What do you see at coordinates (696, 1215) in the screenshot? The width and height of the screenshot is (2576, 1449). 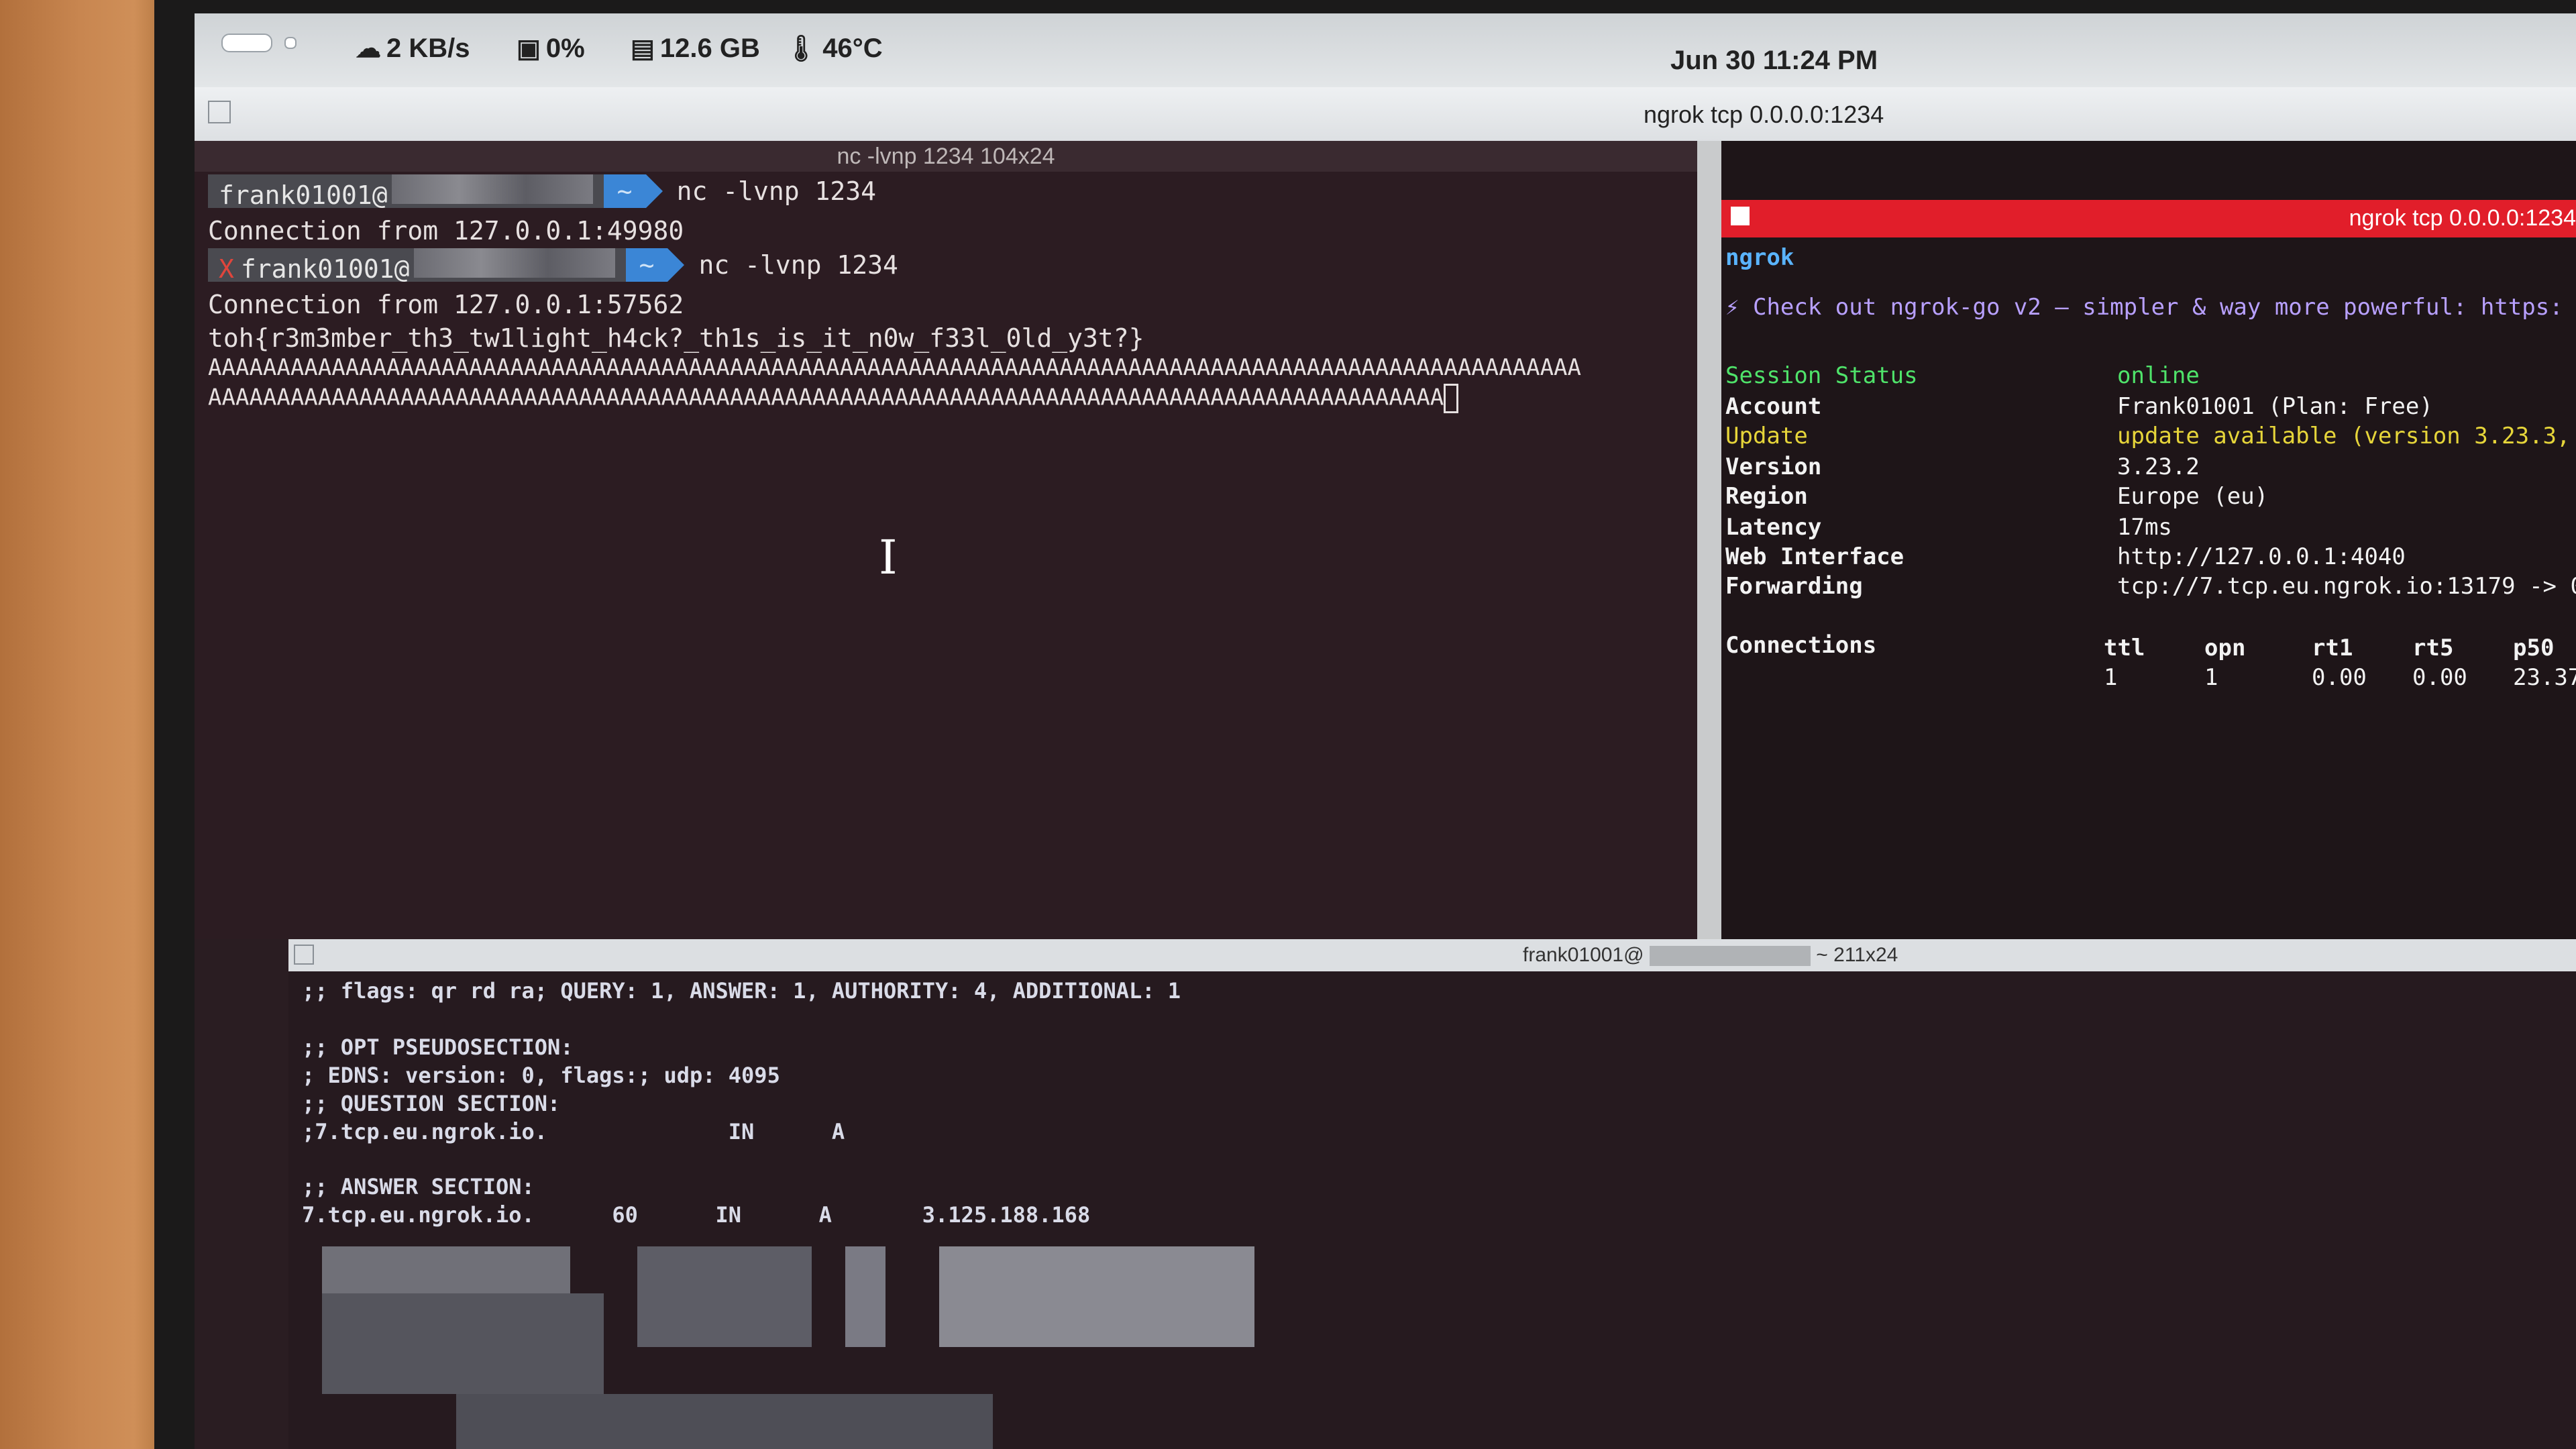 I see `output-line: 7.tcp.eu.ngrok.io. 60 IN A 3.125.188.168` at bounding box center [696, 1215].